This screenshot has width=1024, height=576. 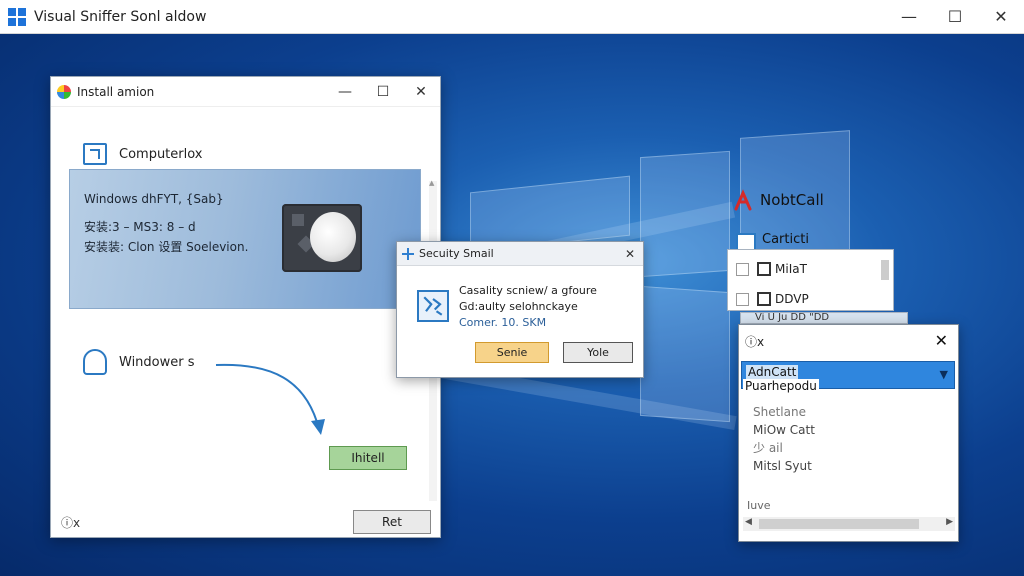 I want to click on banner-line-3: 安装装: Clon 设置 Soelevion., so click(x=166, y=247).